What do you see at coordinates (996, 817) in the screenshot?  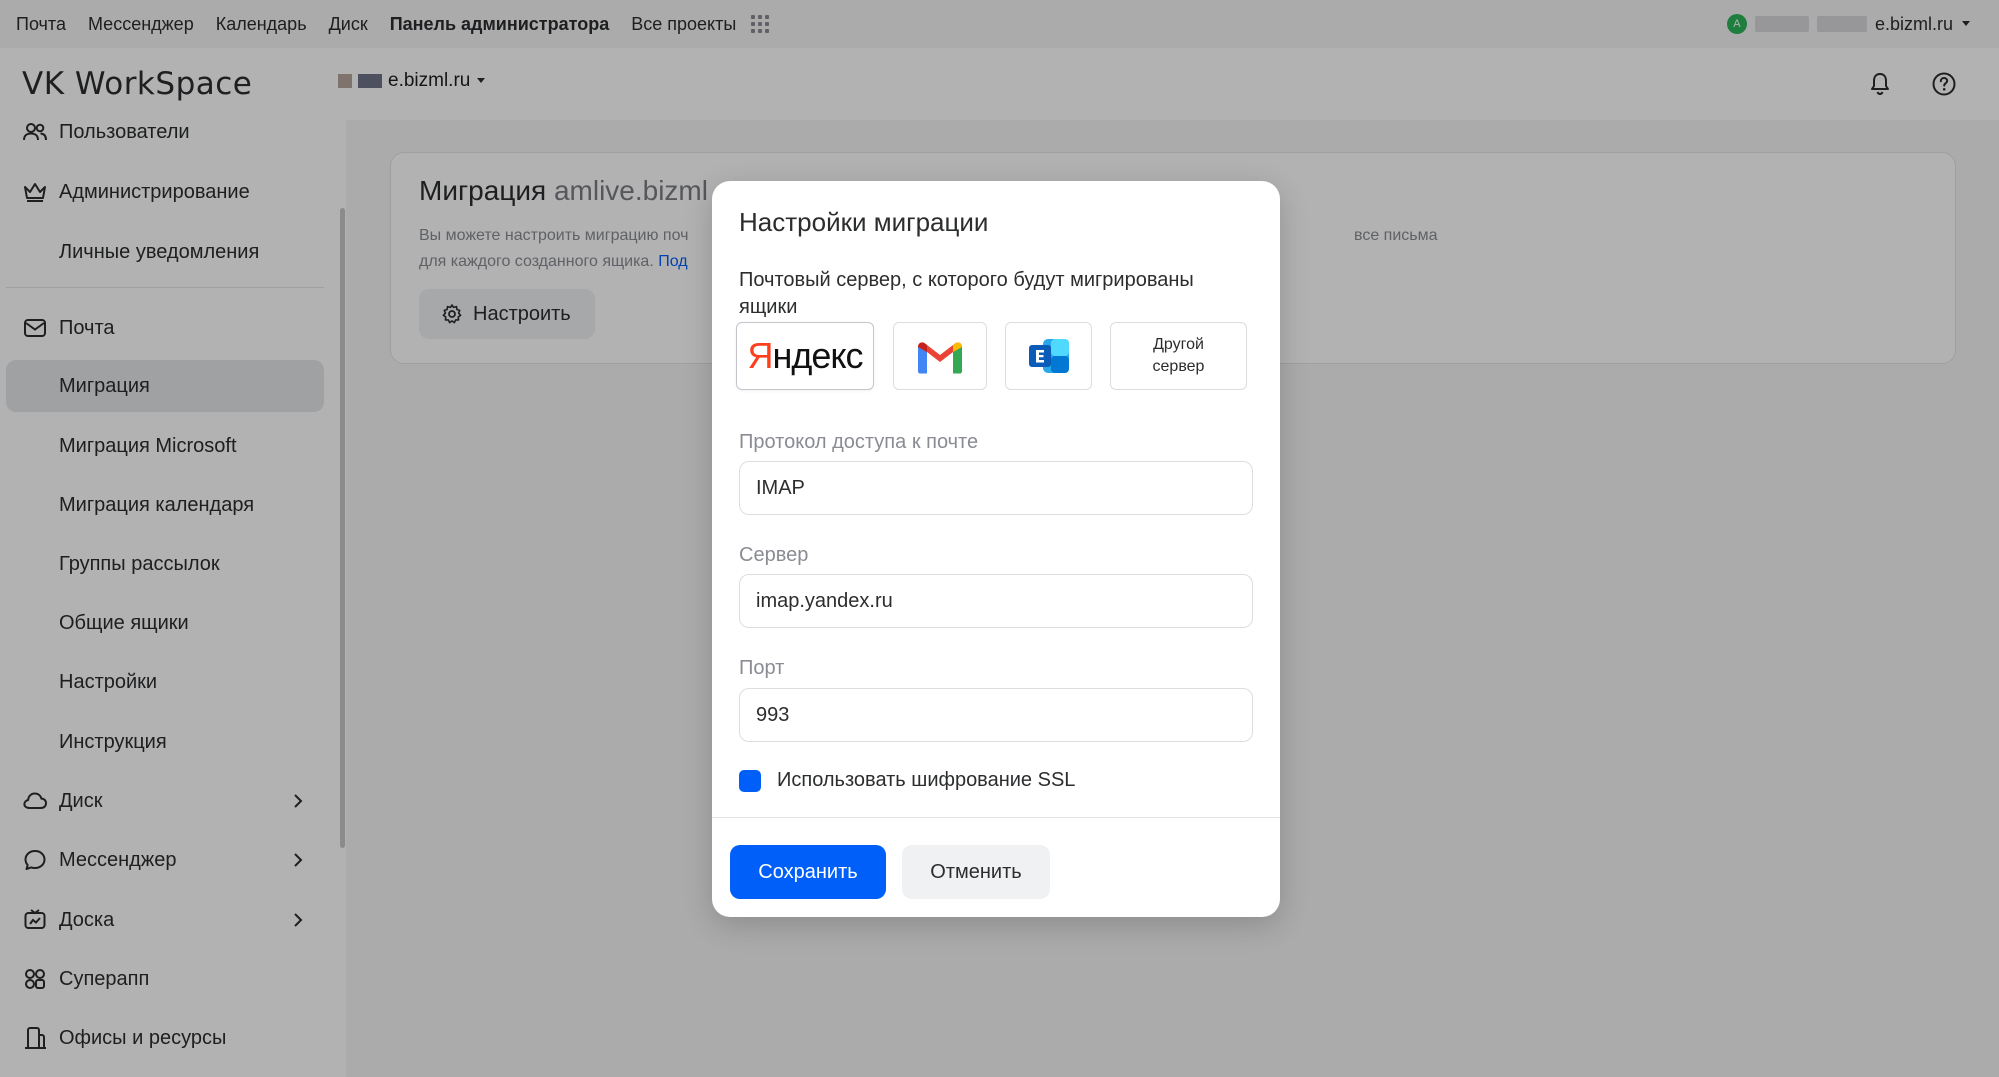 I see `modal-footer-divider` at bounding box center [996, 817].